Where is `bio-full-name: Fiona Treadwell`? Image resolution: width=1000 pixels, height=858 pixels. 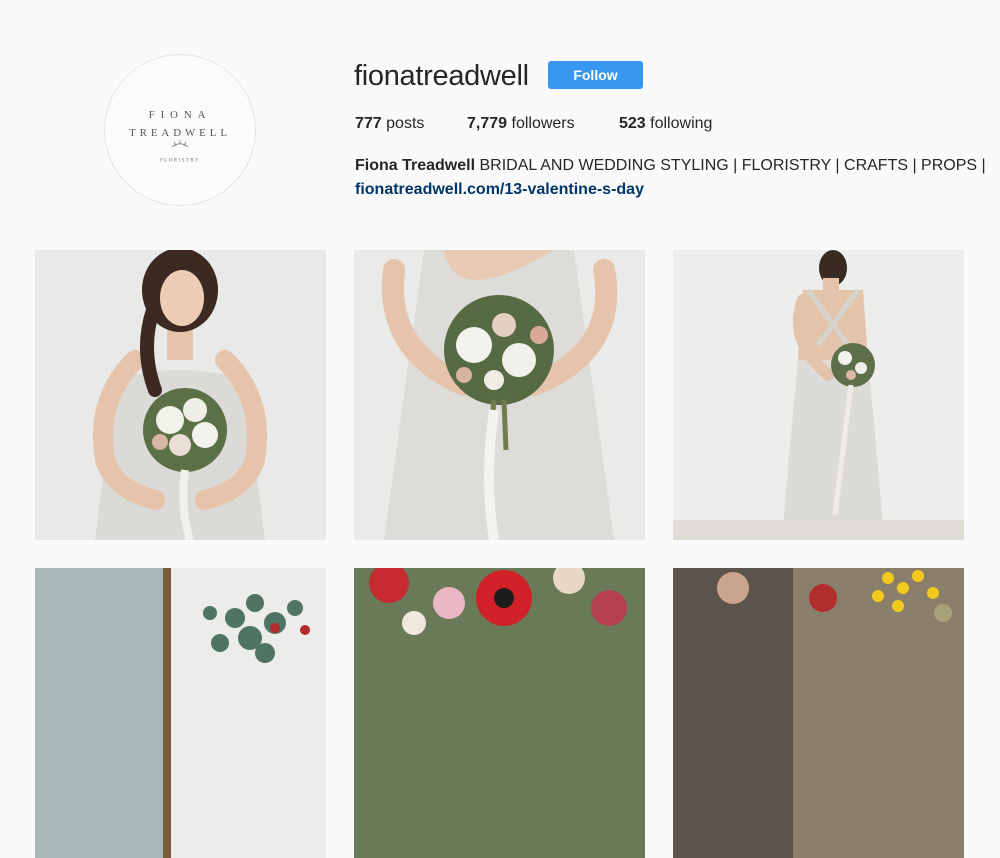
bio-full-name: Fiona Treadwell is located at coordinates (415, 165).